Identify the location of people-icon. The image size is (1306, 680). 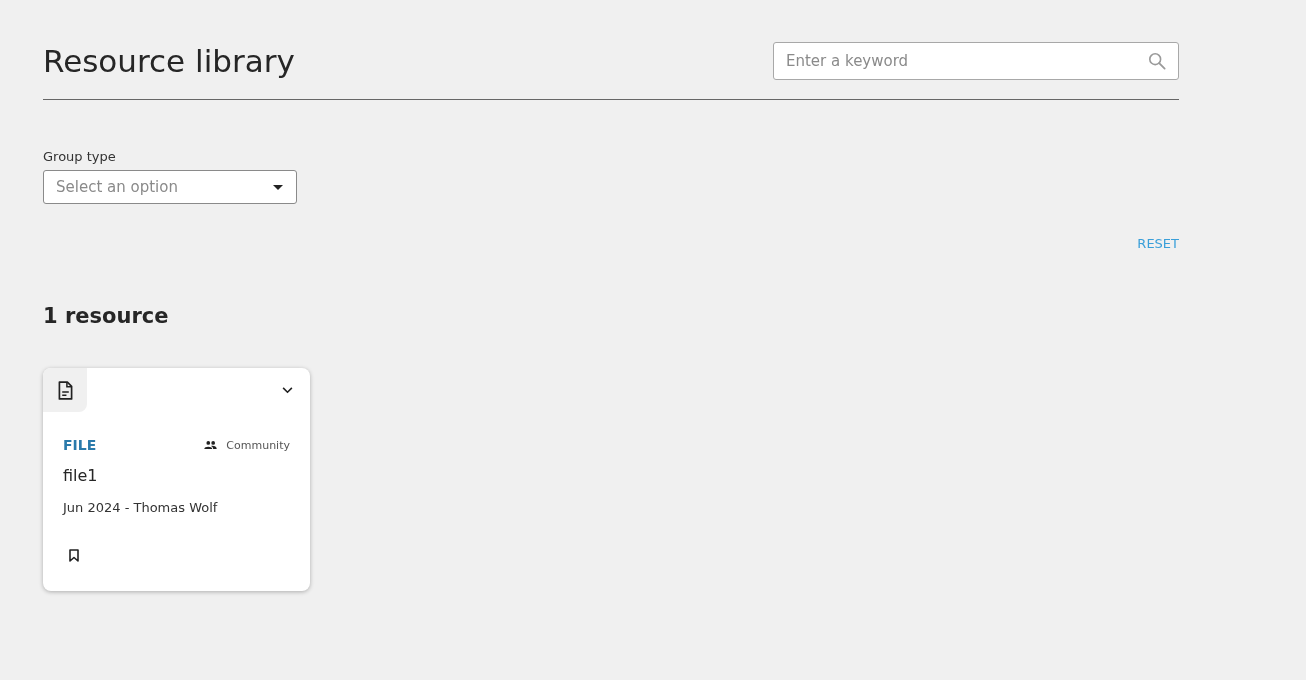
(211, 445).